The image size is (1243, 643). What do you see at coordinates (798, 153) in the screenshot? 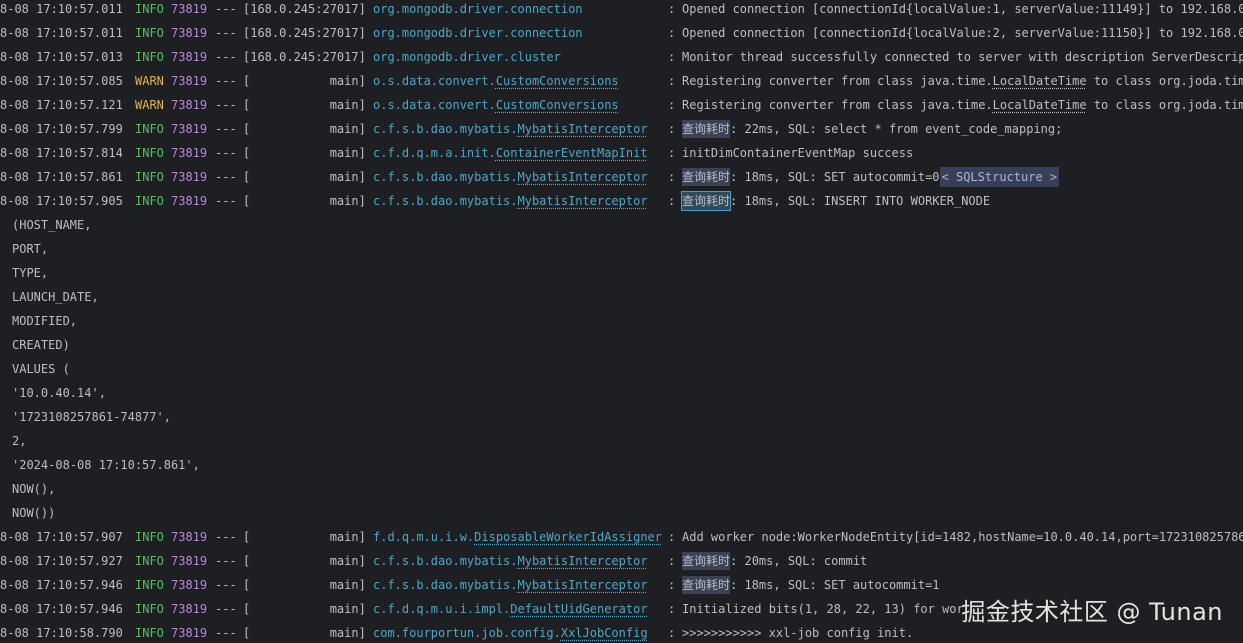
I see `log-message: initDimContainerEventMap success` at bounding box center [798, 153].